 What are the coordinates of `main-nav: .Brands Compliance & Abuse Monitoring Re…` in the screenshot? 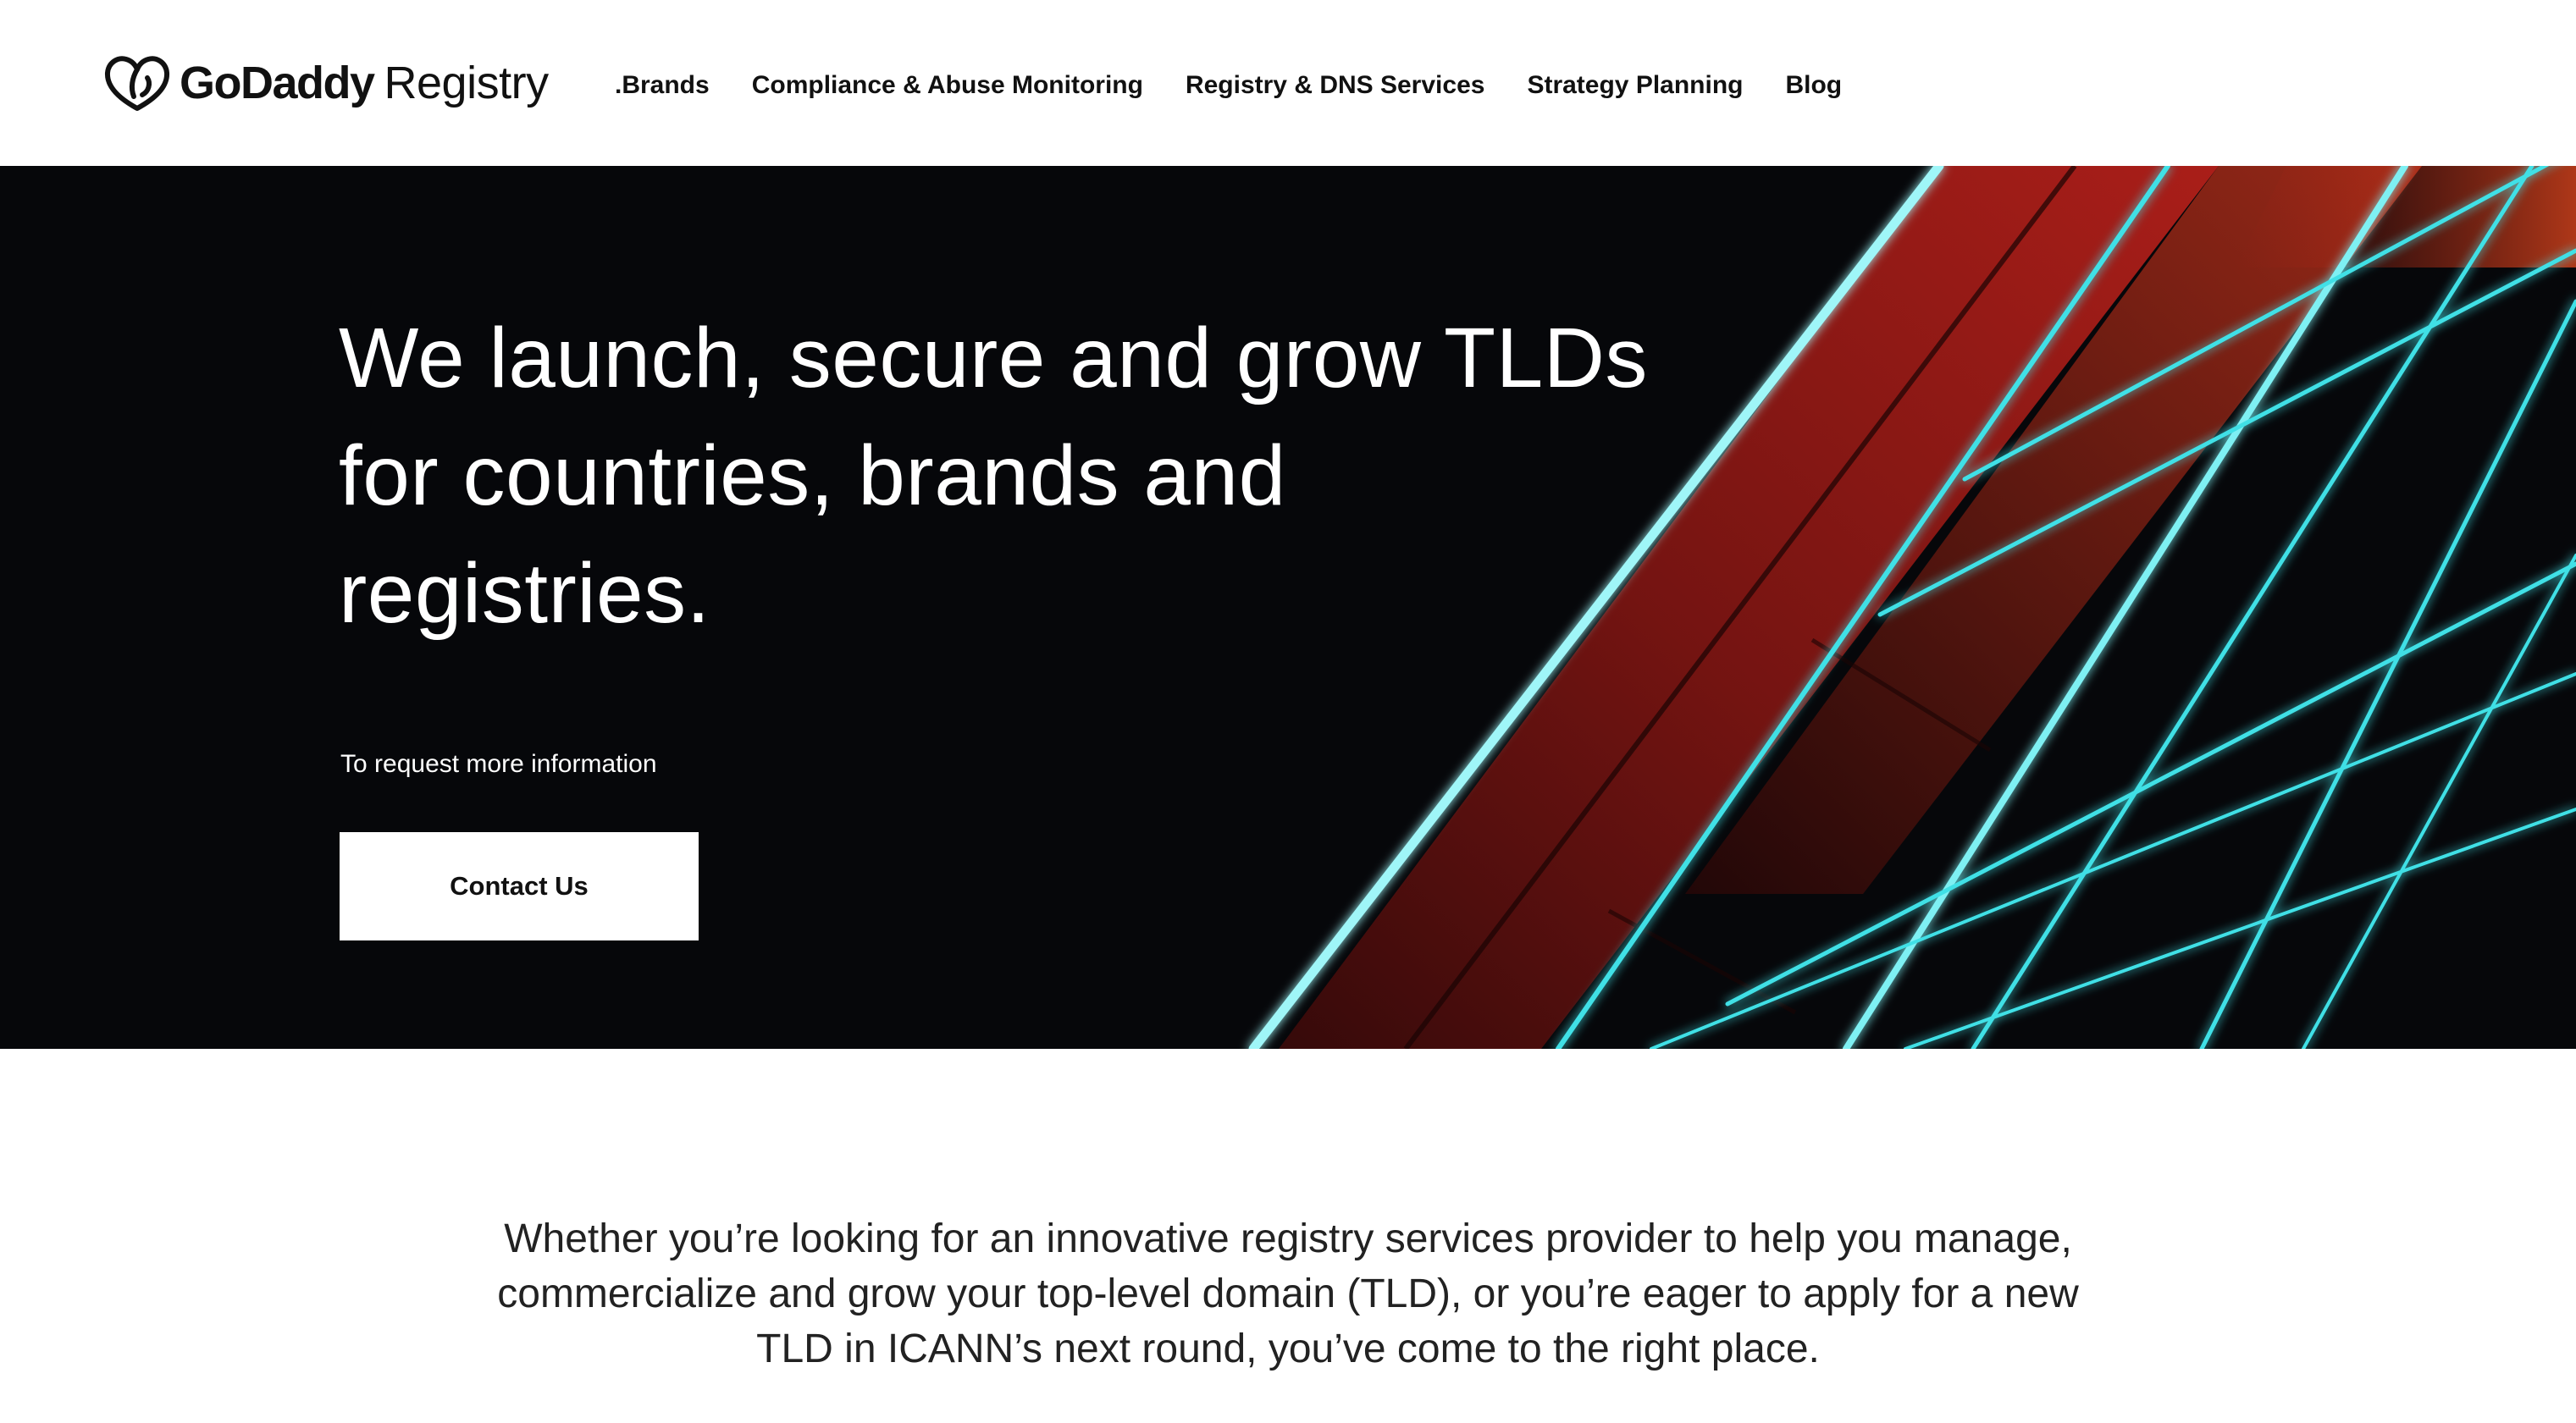 It's located at (1249, 85).